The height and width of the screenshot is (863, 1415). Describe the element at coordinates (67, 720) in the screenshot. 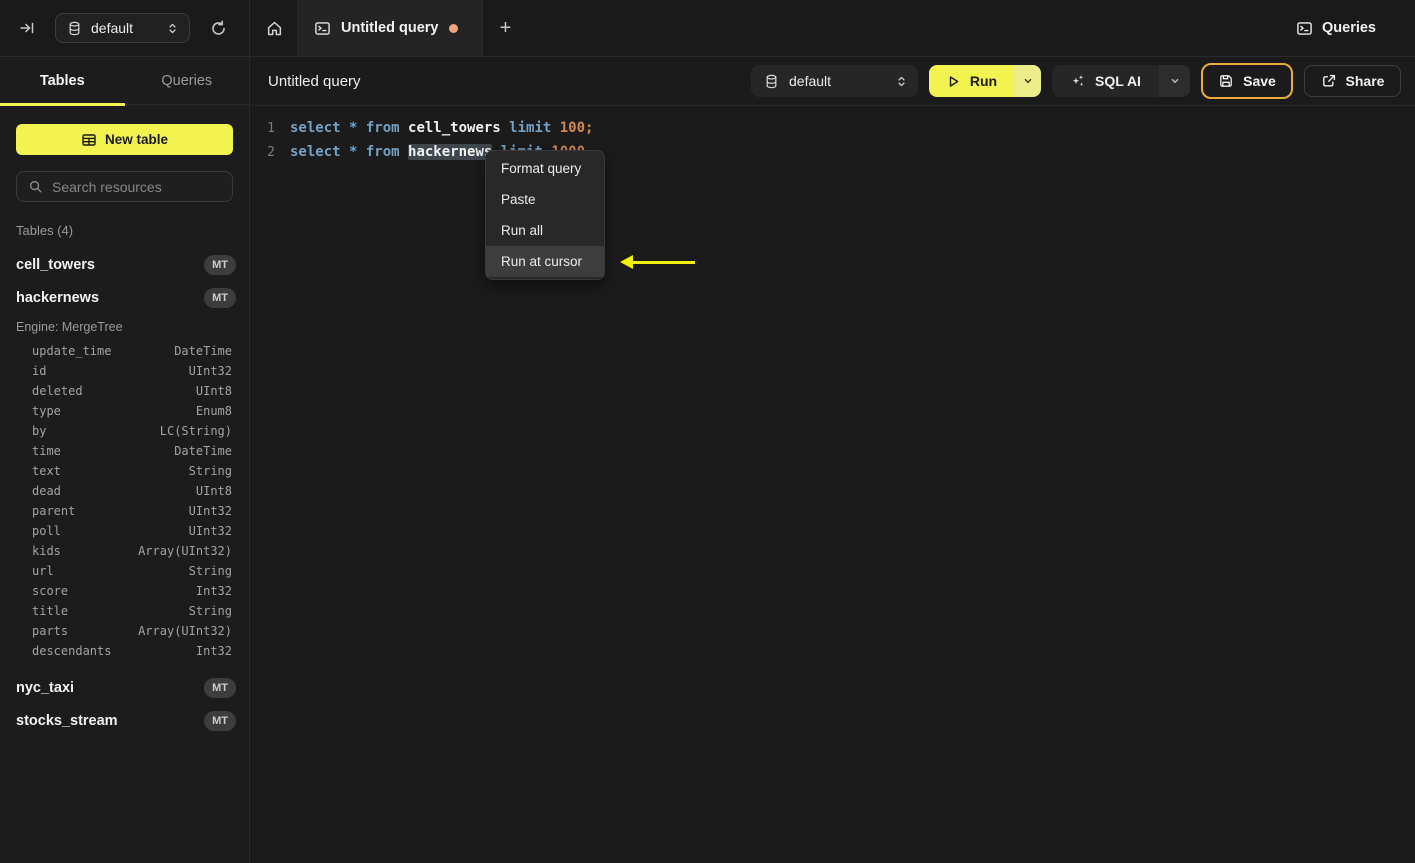

I see `table-name: stocks_stream` at that location.